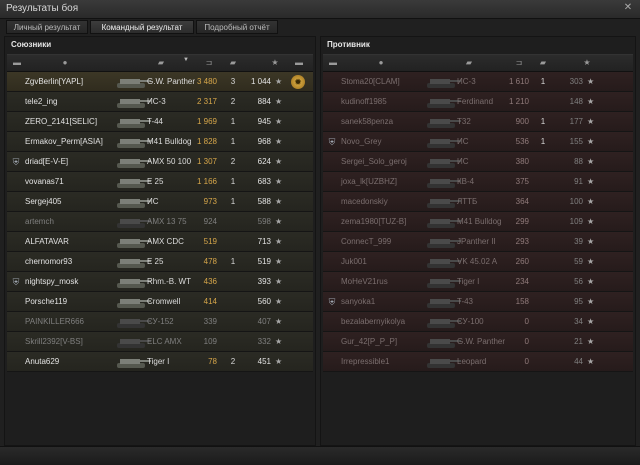 The image size is (640, 465). What do you see at coordinates (49, 261) in the screenshot?
I see `player-name: chernomor93` at bounding box center [49, 261].